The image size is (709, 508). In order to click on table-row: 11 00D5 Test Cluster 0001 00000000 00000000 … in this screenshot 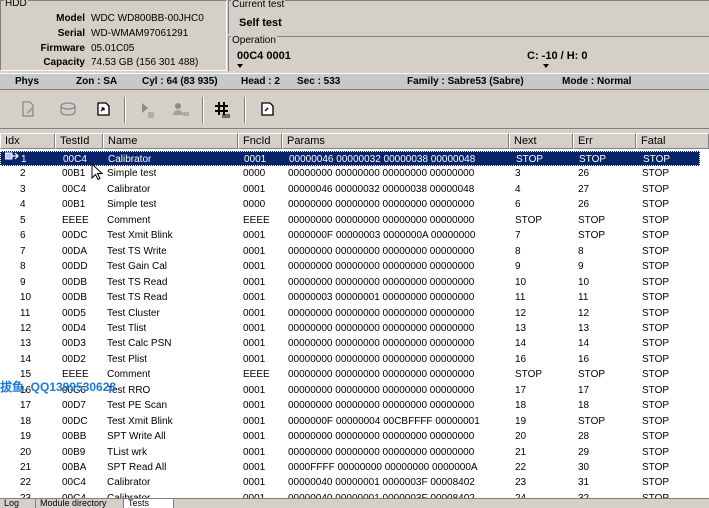, I will do `click(354, 313)`.